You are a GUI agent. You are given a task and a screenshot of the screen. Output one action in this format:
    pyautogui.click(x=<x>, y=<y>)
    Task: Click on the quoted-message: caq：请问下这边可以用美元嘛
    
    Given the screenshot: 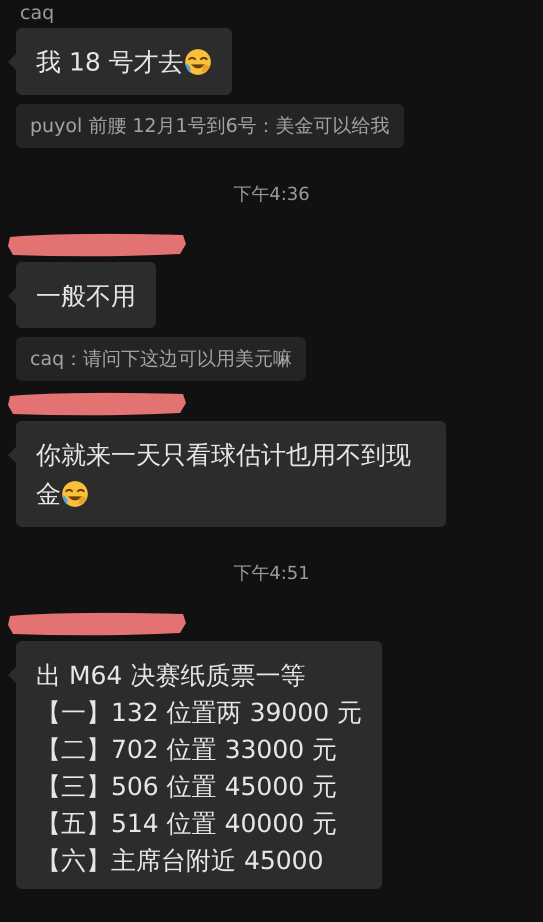 What is the action you would take?
    pyautogui.click(x=161, y=359)
    